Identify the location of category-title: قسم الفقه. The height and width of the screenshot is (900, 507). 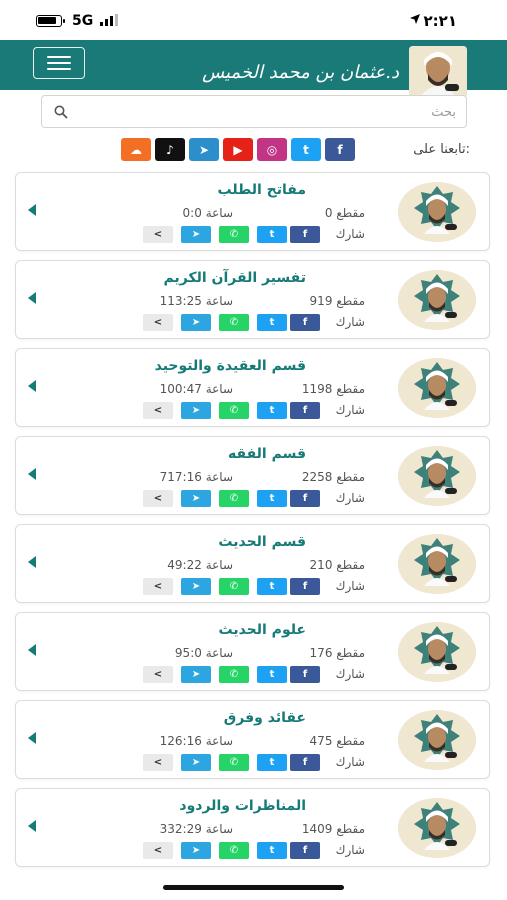
(267, 454).